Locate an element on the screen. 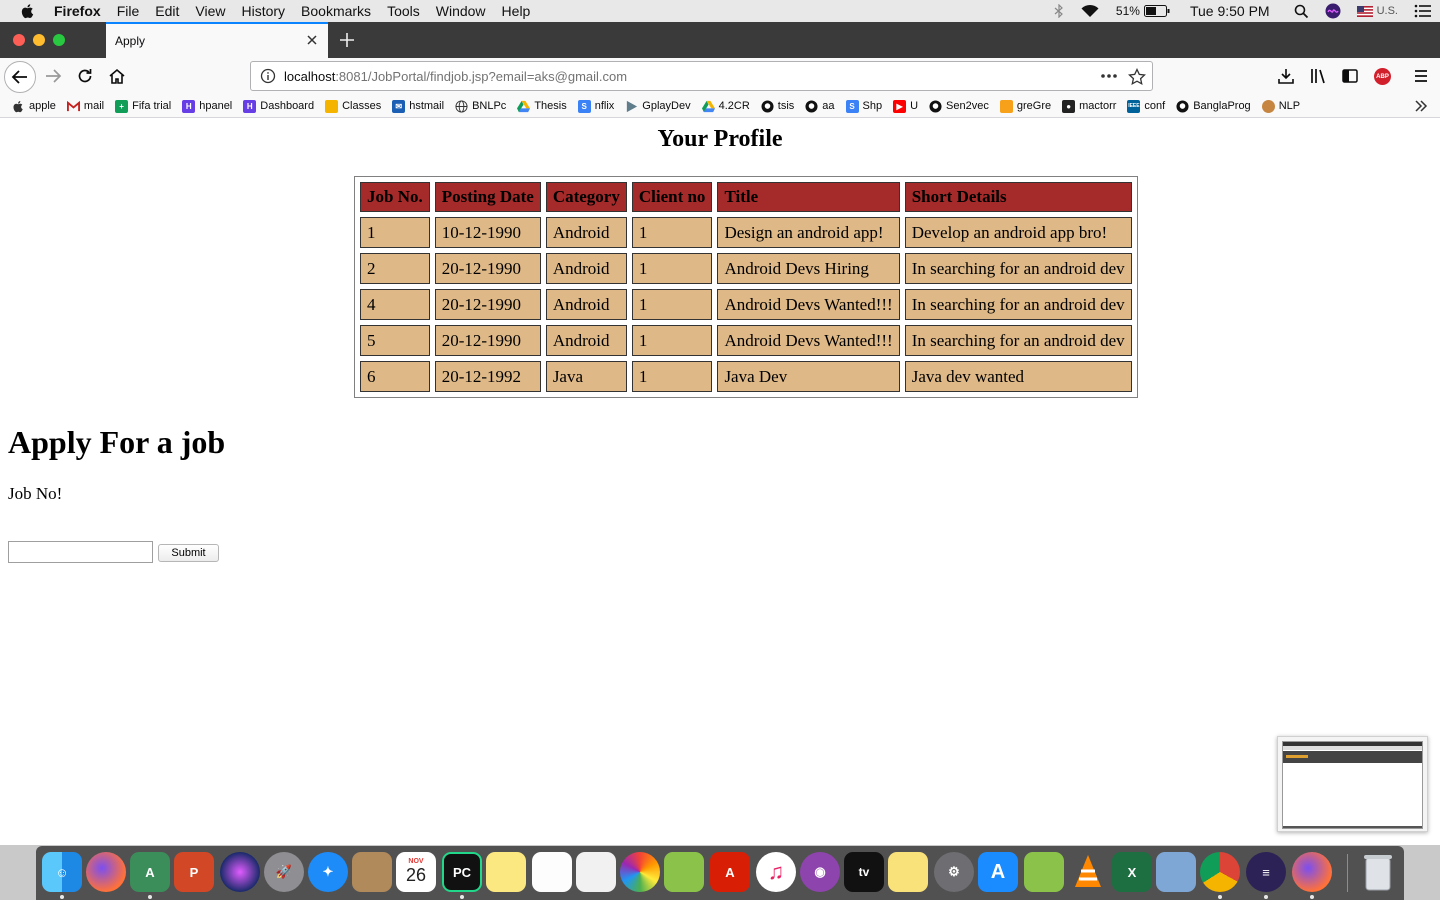  bookmark-aa: aa is located at coordinates (820, 106).